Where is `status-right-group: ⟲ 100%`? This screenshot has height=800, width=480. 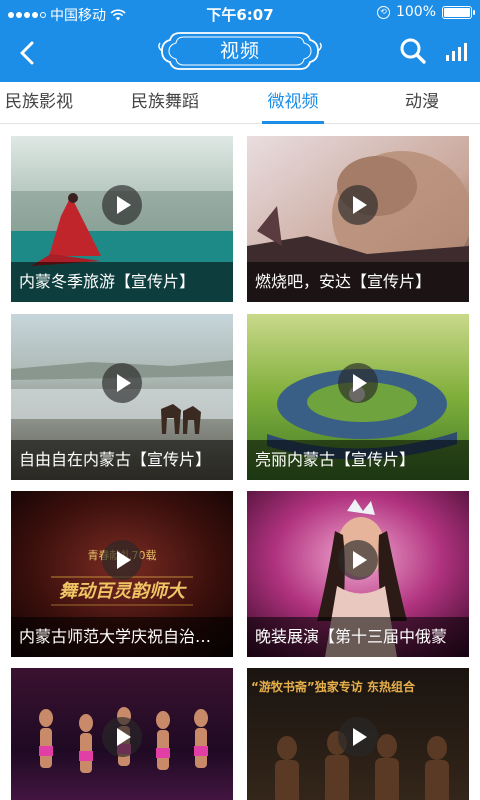 status-right-group: ⟲ 100% is located at coordinates (425, 12).